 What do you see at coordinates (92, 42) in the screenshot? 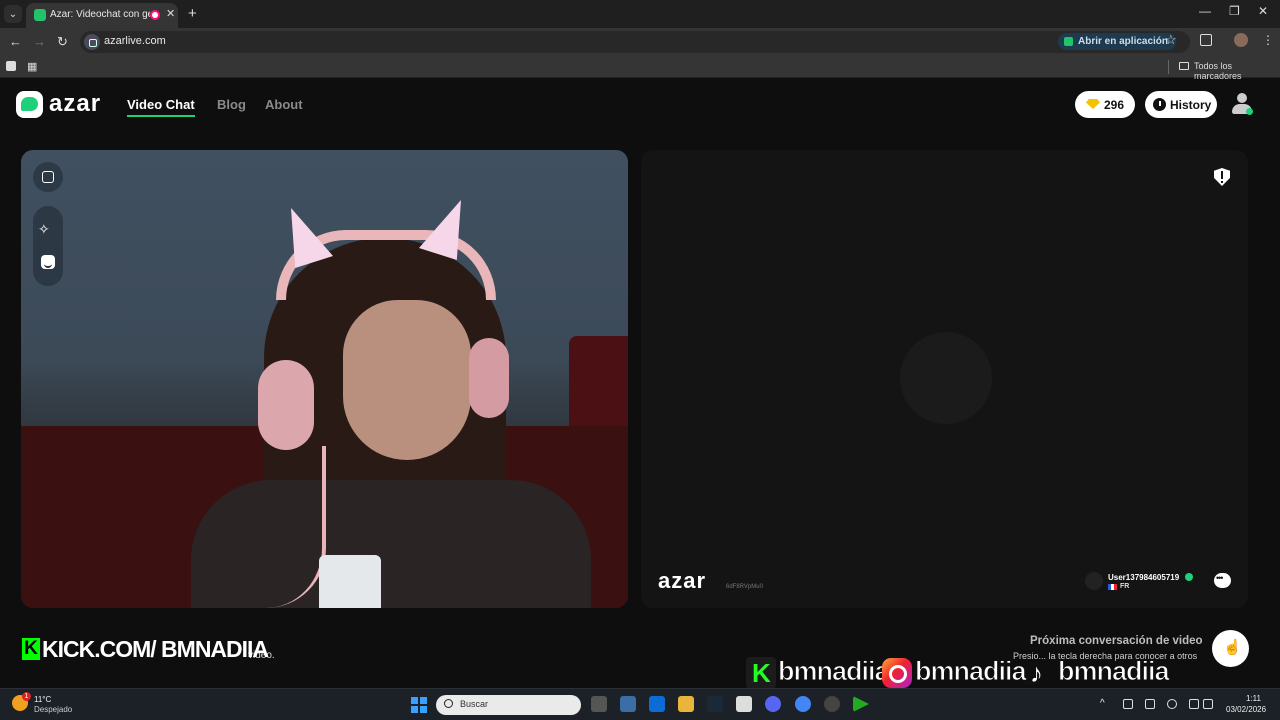
I see `site-info-icon` at bounding box center [92, 42].